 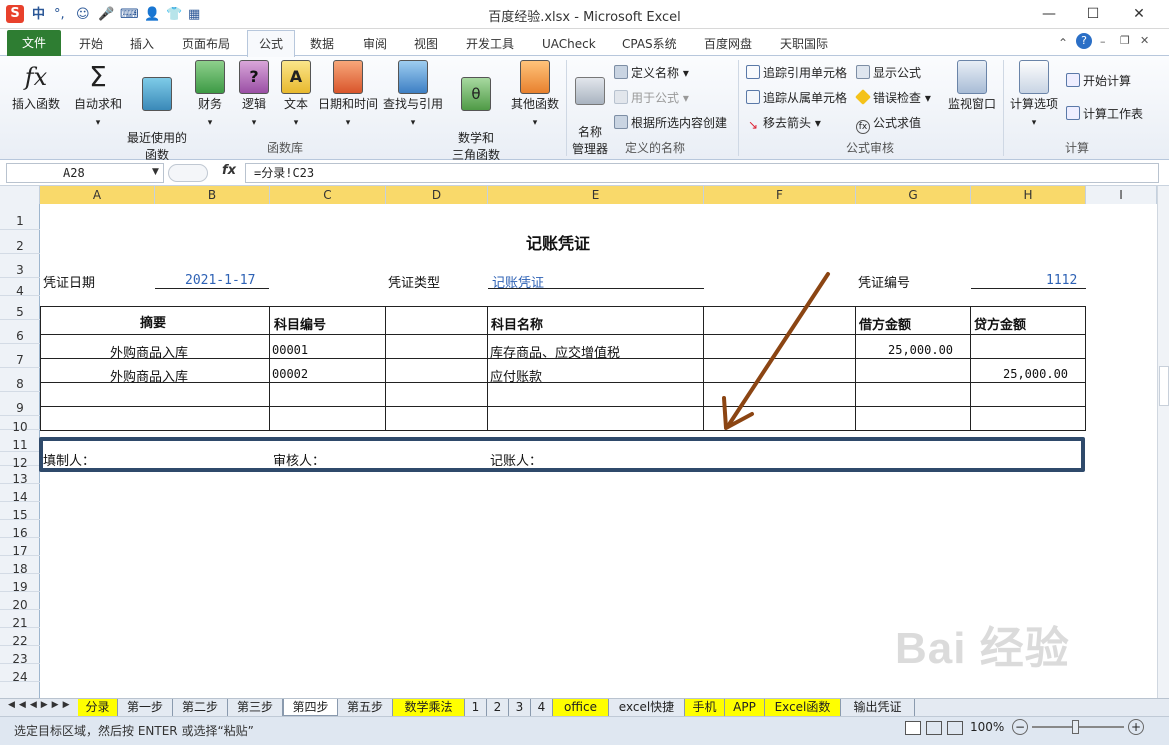 What do you see at coordinates (36, 86) in the screenshot?
I see `insert-function-button: fx 插入函数` at bounding box center [36, 86].